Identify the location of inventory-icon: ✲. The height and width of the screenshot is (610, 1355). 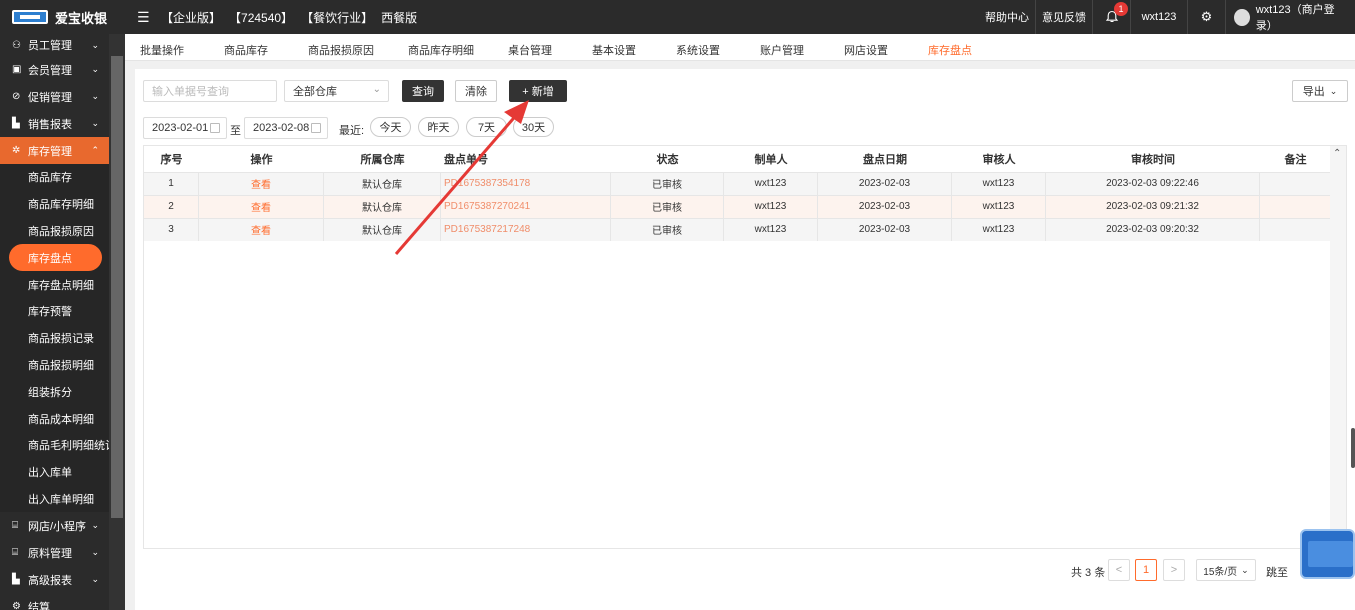
(16, 150).